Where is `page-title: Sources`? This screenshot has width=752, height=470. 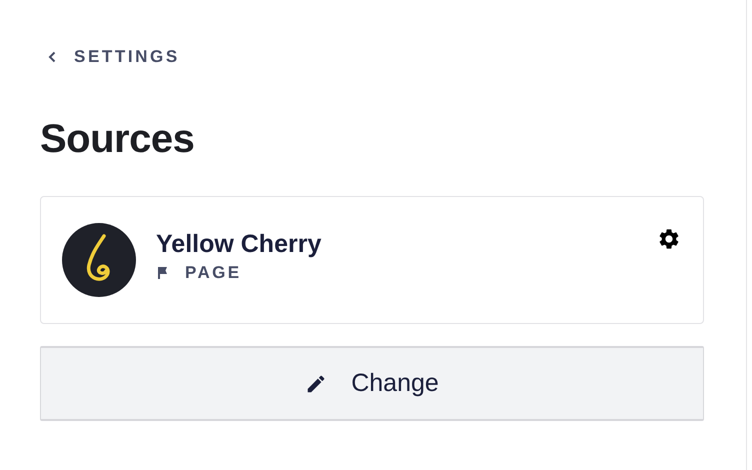
page-title: Sources is located at coordinates (118, 139).